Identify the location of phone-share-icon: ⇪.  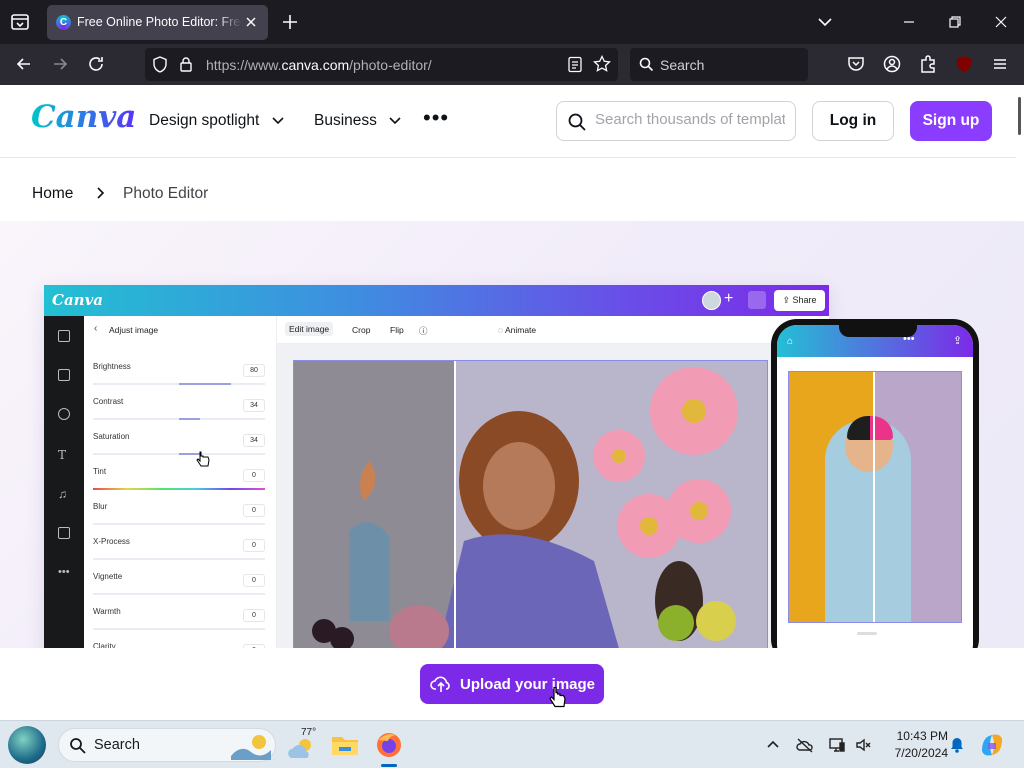
(958, 341).